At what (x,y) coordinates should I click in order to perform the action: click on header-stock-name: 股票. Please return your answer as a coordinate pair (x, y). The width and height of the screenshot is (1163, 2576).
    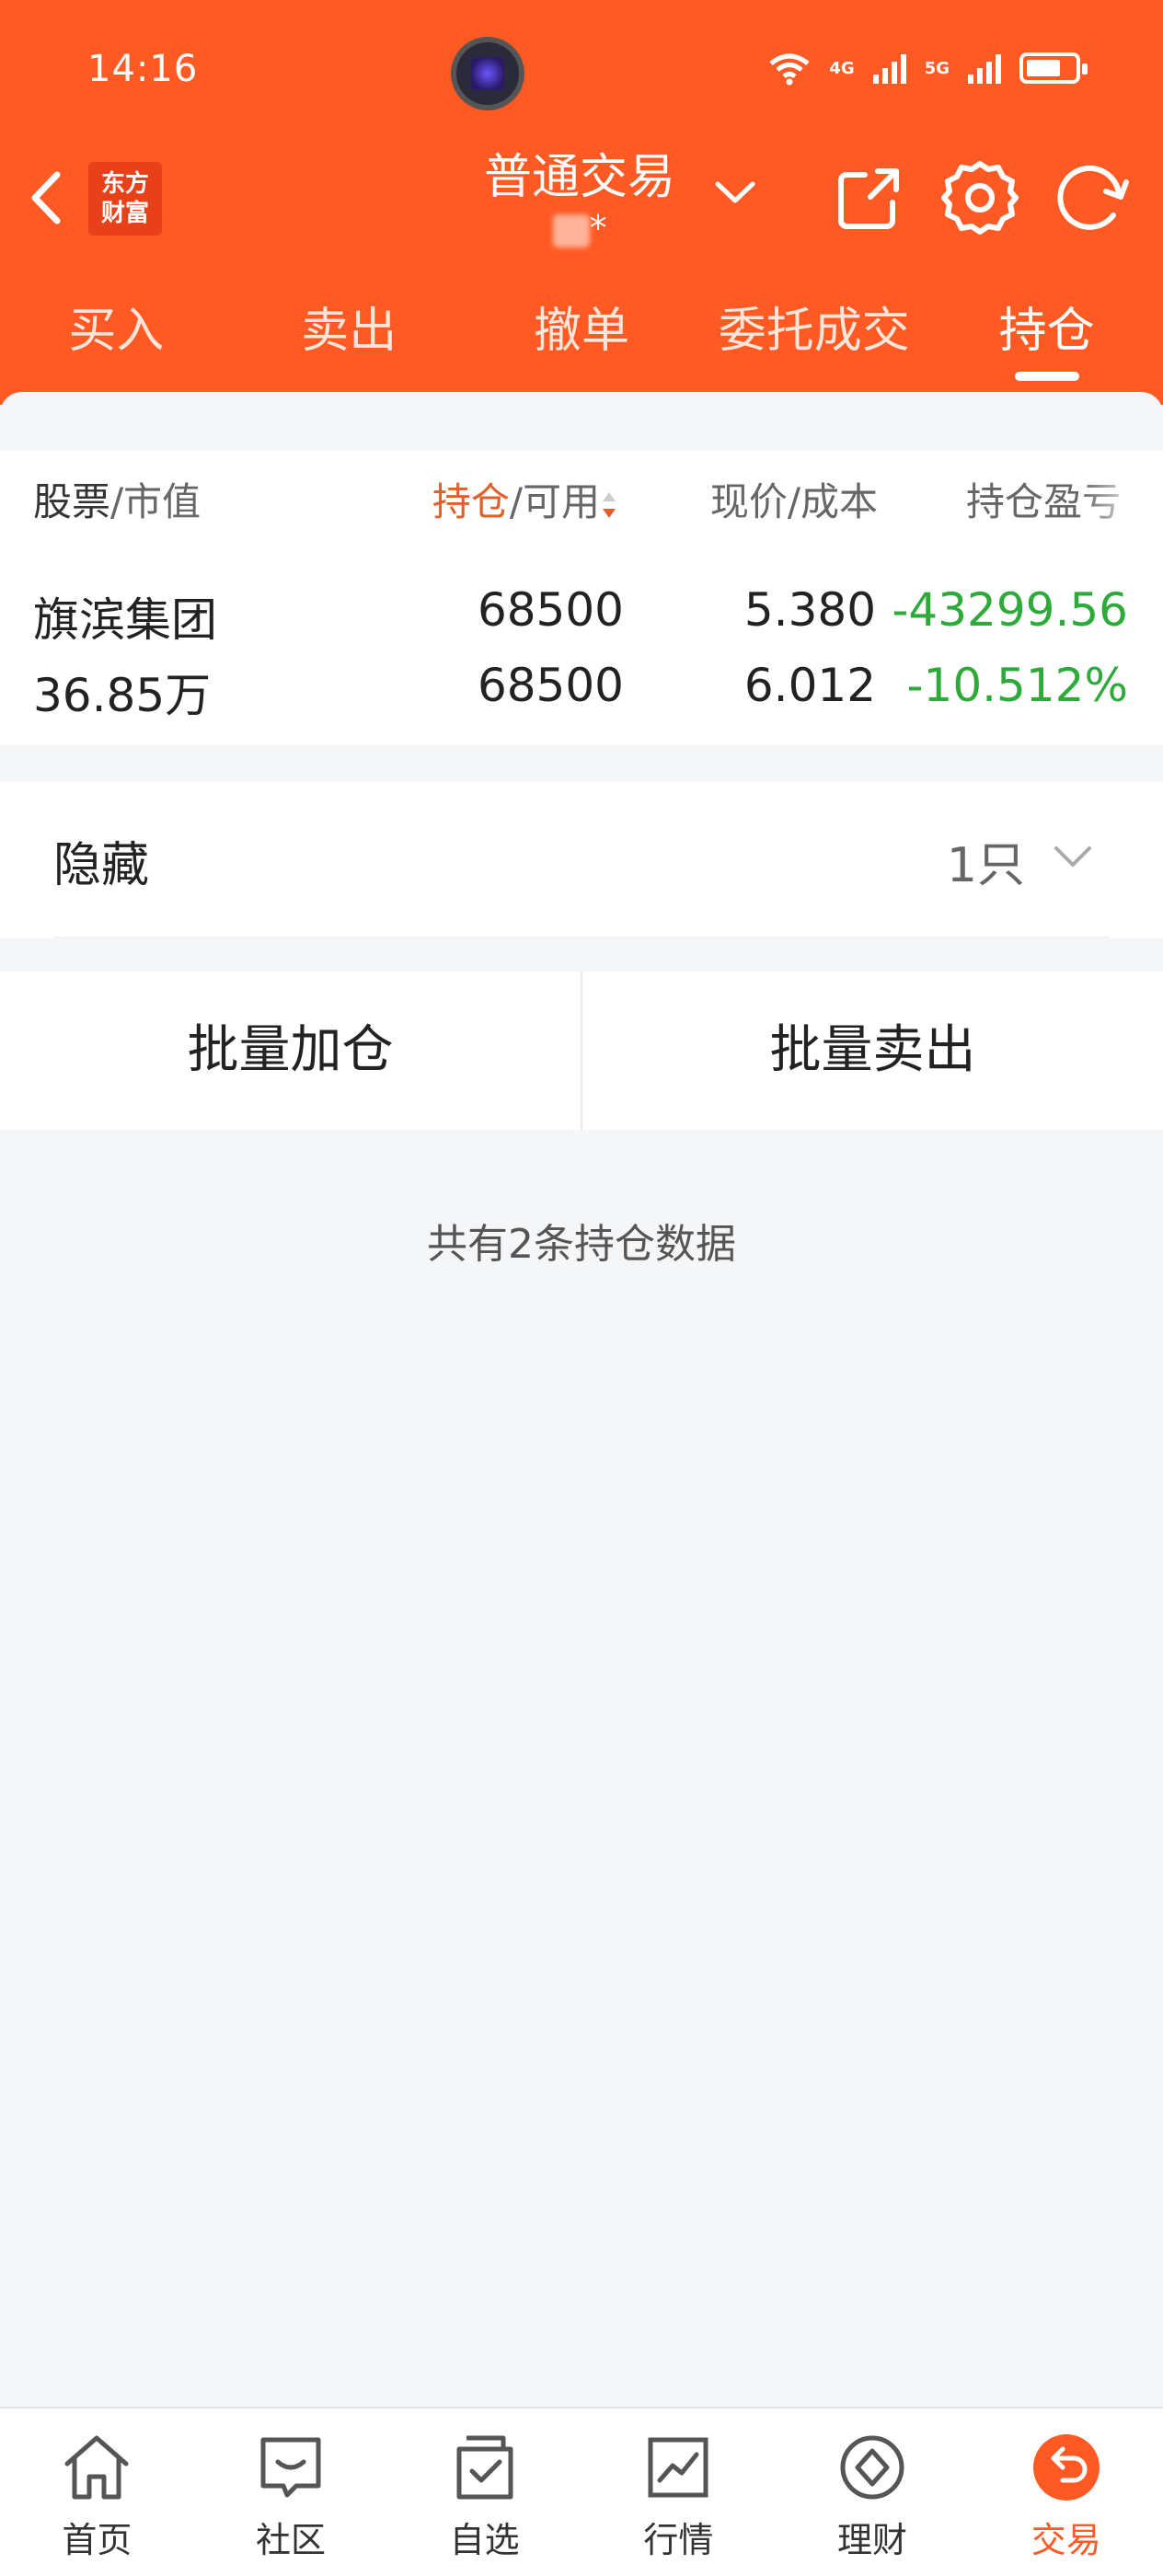
    Looking at the image, I should click on (72, 501).